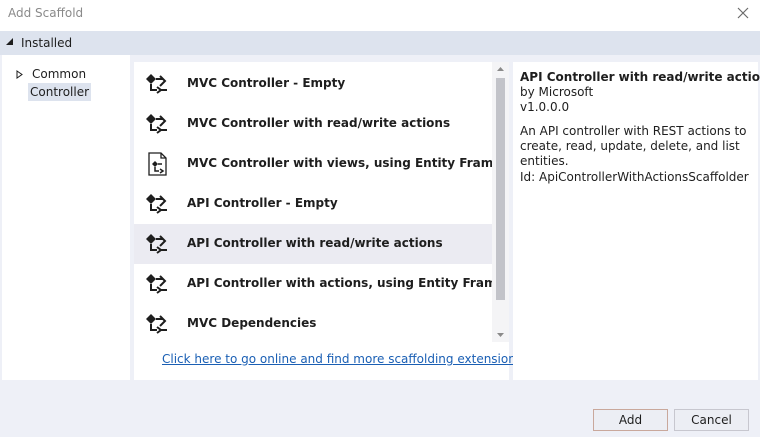 Image resolution: width=760 pixels, height=437 pixels. I want to click on category-tree: Common Controller, so click(66, 217).